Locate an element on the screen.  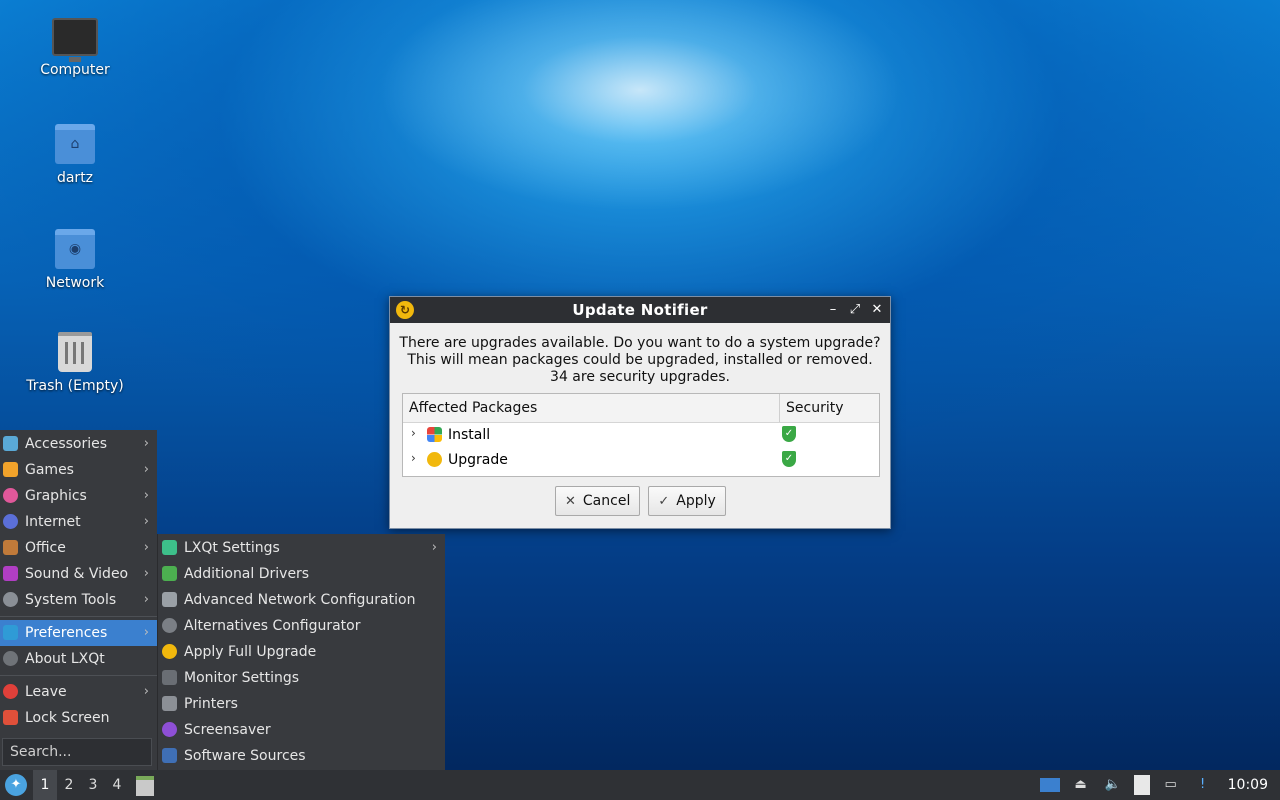
menu-item-leave: Leave › is located at coordinates (78, 692).